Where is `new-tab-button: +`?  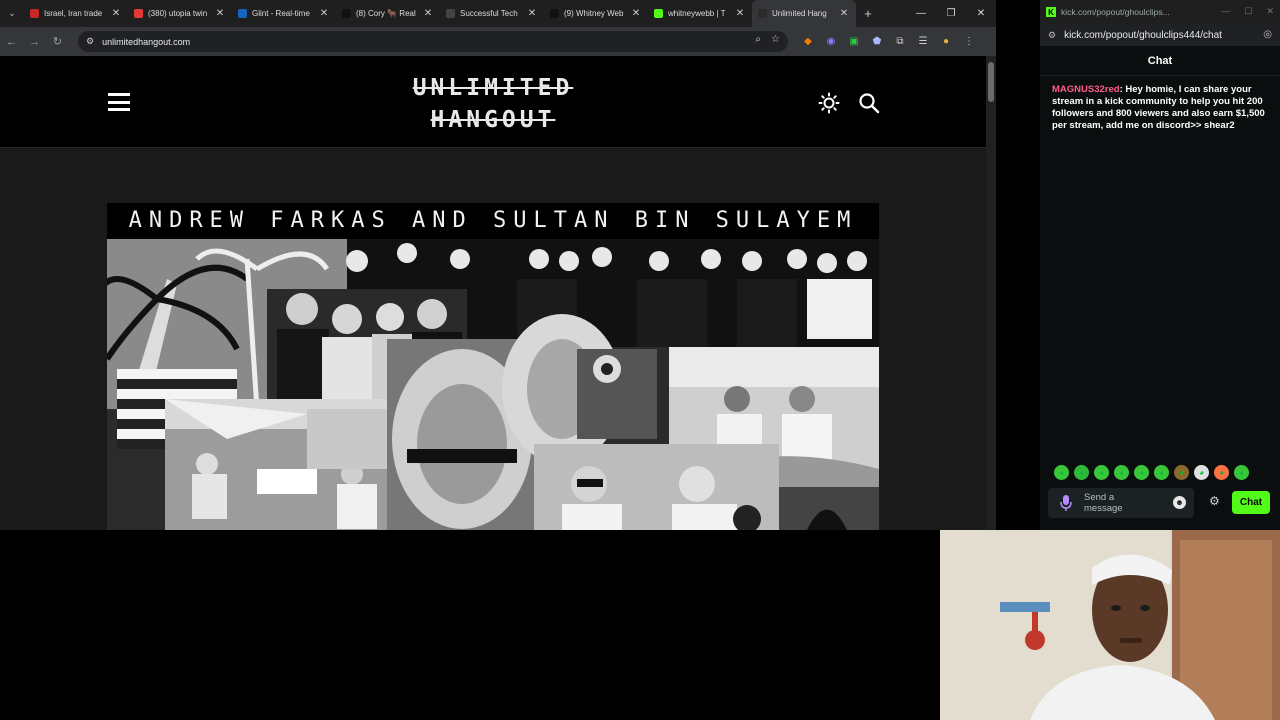
new-tab-button: + is located at coordinates (868, 13).